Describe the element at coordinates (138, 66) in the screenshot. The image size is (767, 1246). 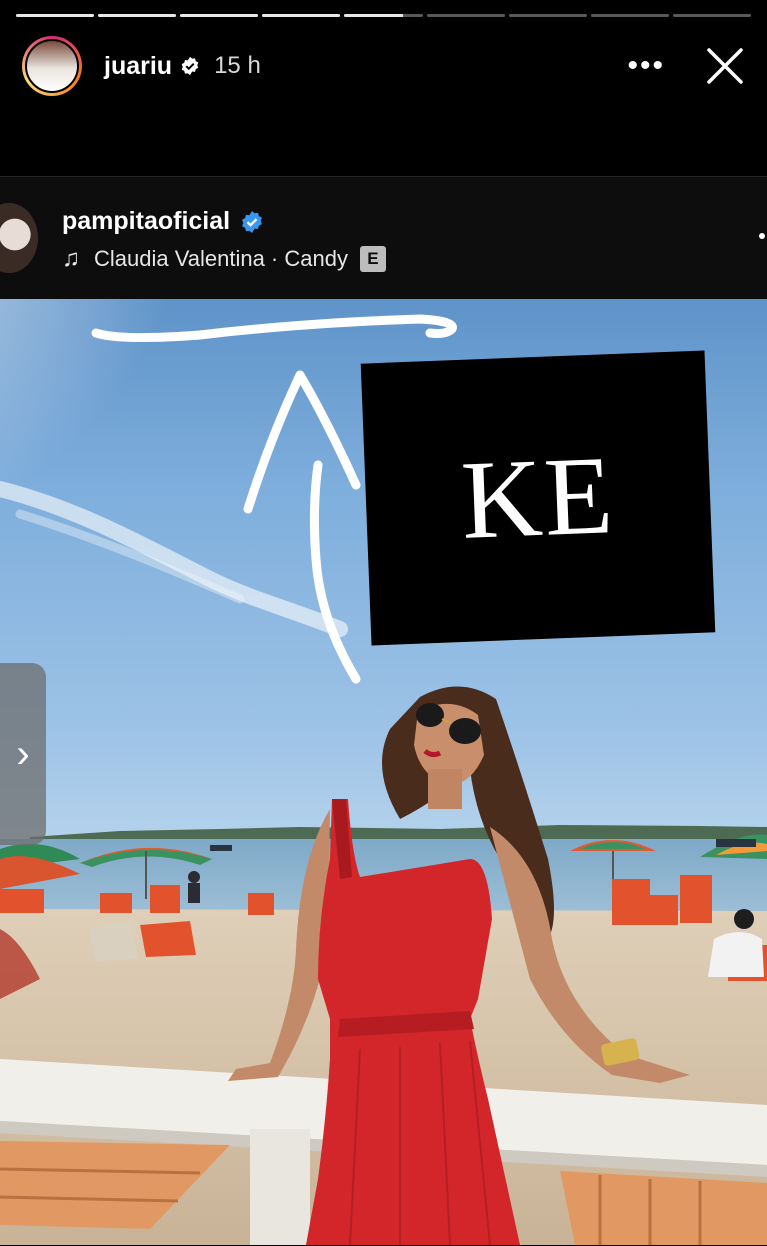
I see `story-username: juariu` at that location.